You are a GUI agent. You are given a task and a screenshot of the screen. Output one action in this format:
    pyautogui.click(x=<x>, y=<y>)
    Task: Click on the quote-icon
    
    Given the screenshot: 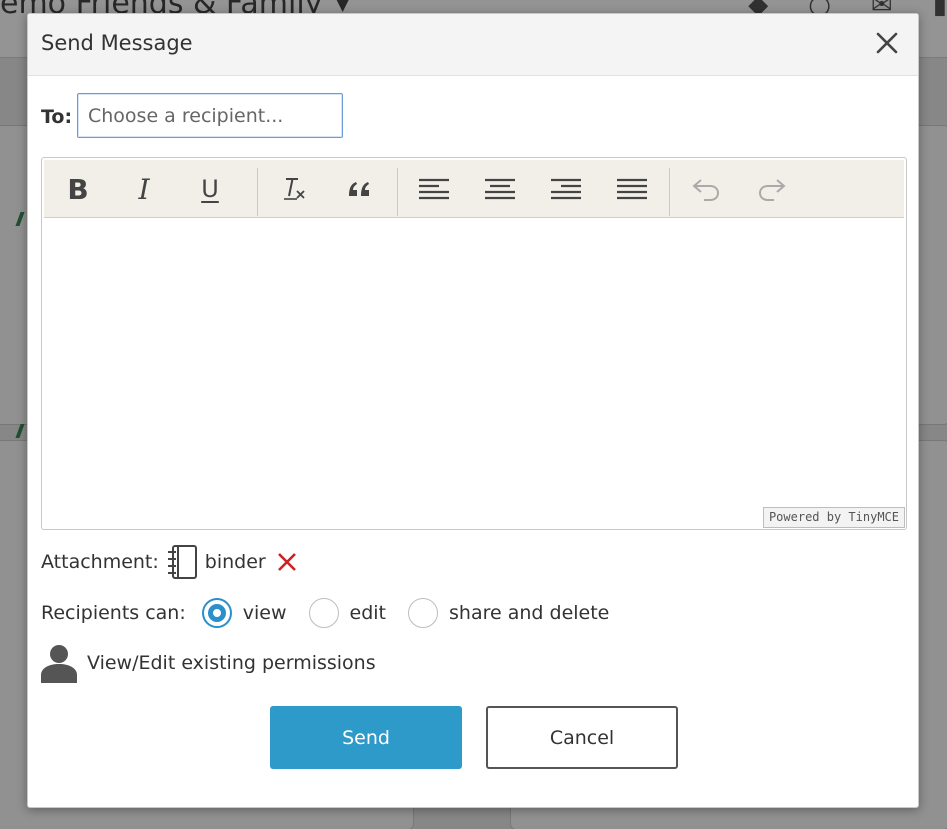 What is the action you would take?
    pyautogui.click(x=359, y=189)
    